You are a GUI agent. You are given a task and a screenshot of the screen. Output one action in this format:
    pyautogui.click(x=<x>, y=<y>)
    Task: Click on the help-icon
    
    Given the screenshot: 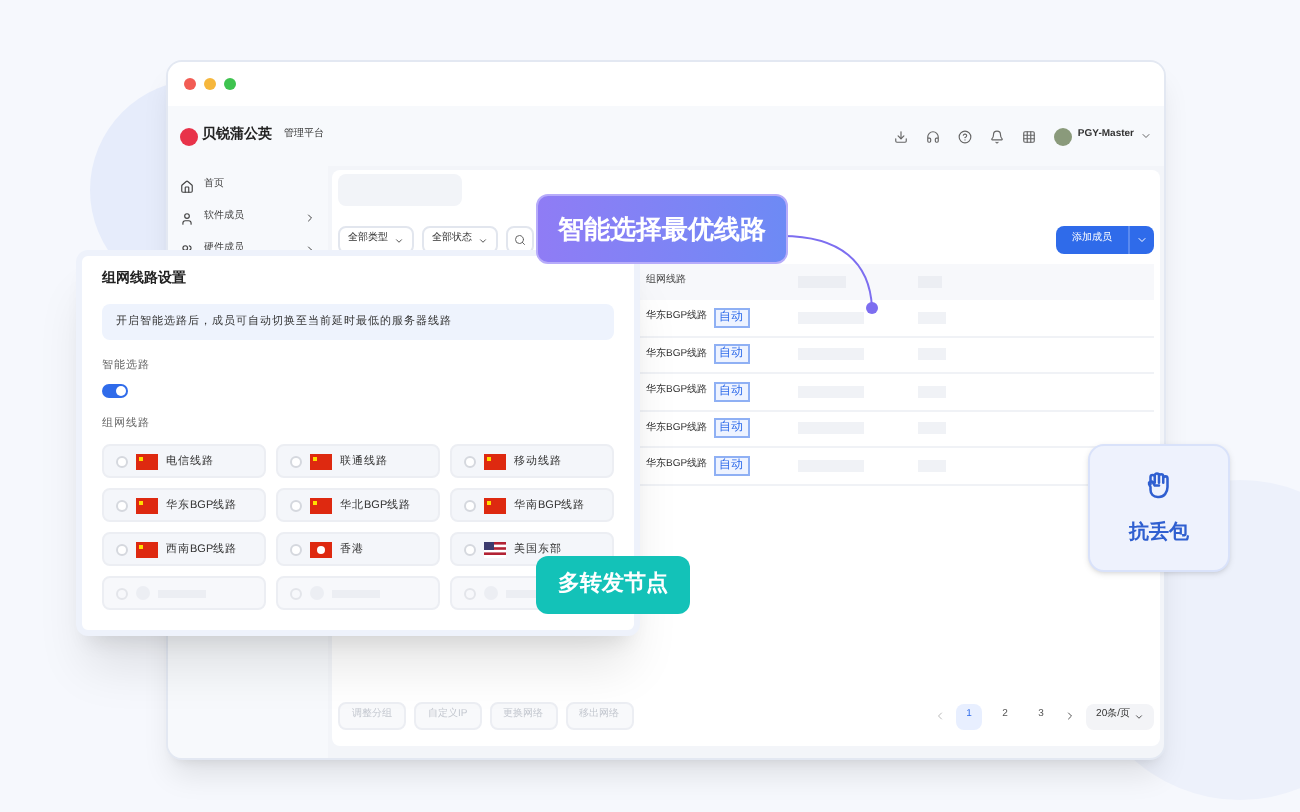 What is the action you would take?
    pyautogui.click(x=964, y=136)
    